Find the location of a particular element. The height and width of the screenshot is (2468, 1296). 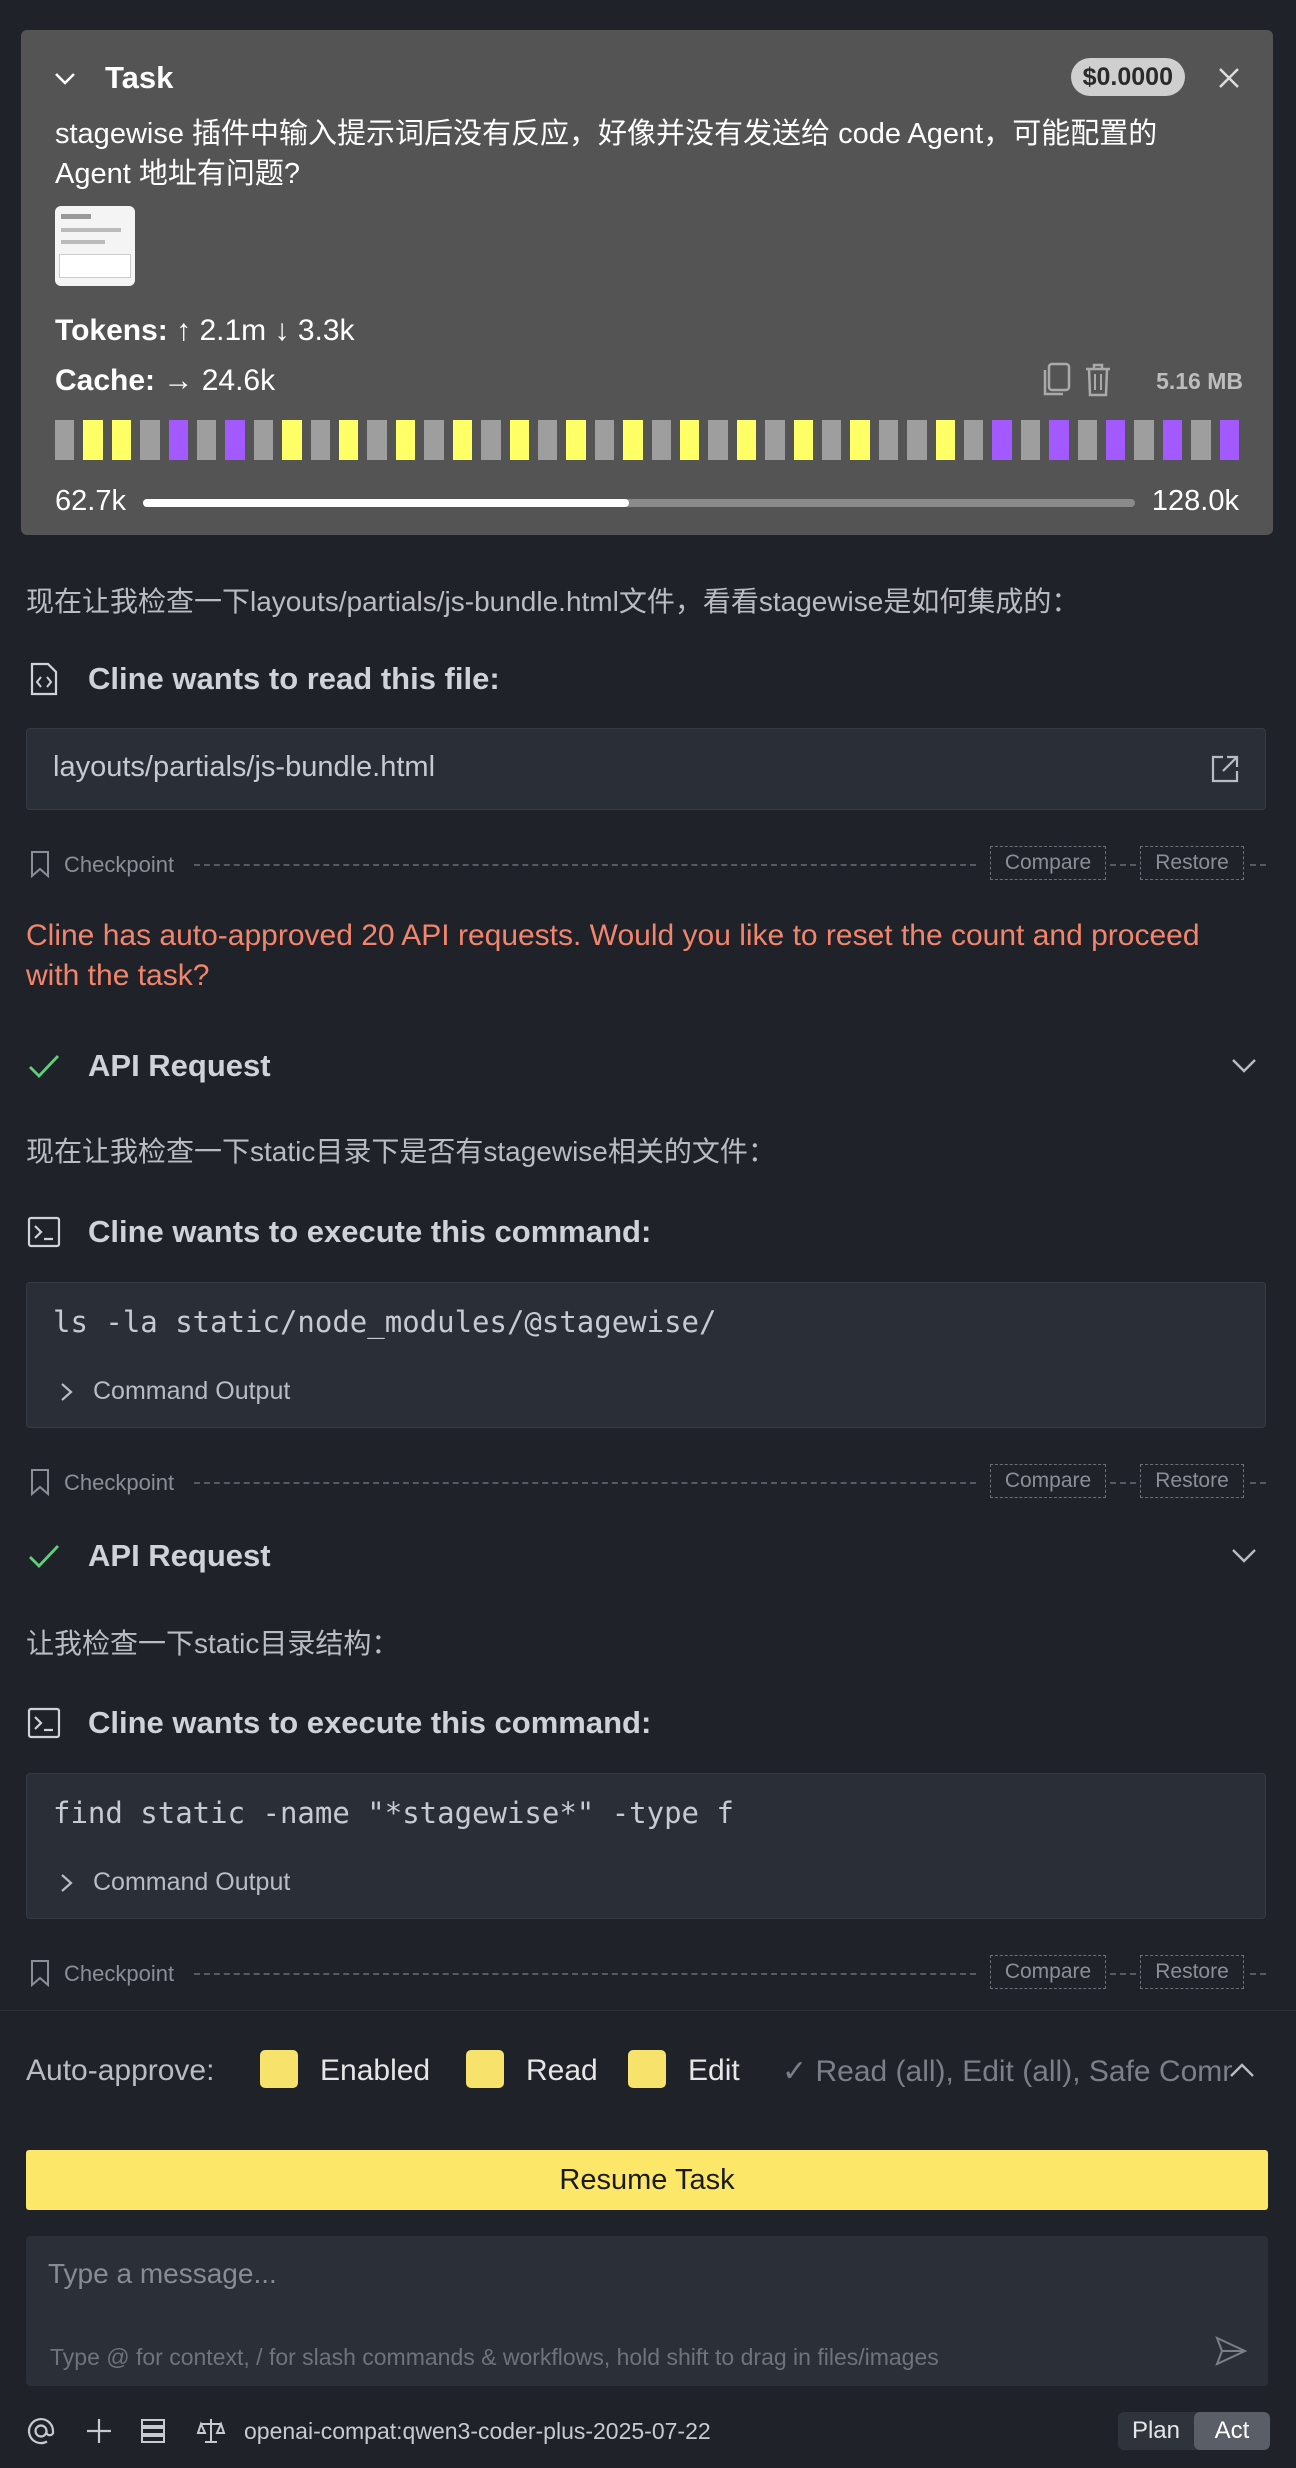

task-actions: 5.16 MB is located at coordinates (1113, 380).